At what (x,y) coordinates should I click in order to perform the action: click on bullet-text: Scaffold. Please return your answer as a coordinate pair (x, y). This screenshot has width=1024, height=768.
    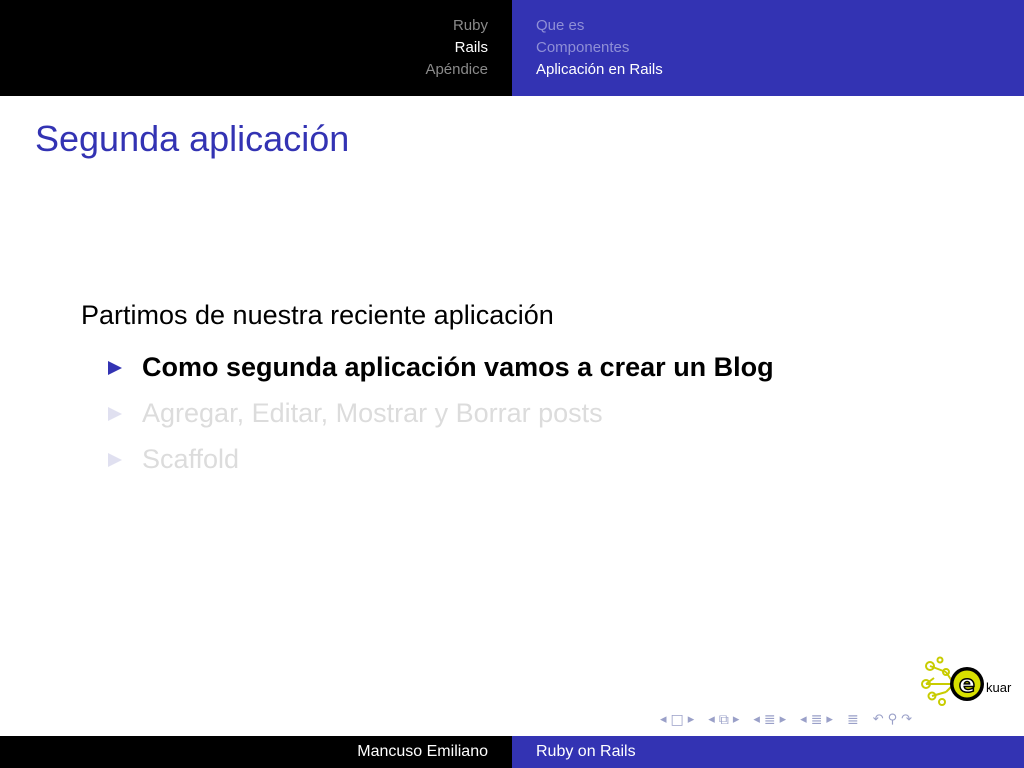
    Looking at the image, I should click on (191, 458).